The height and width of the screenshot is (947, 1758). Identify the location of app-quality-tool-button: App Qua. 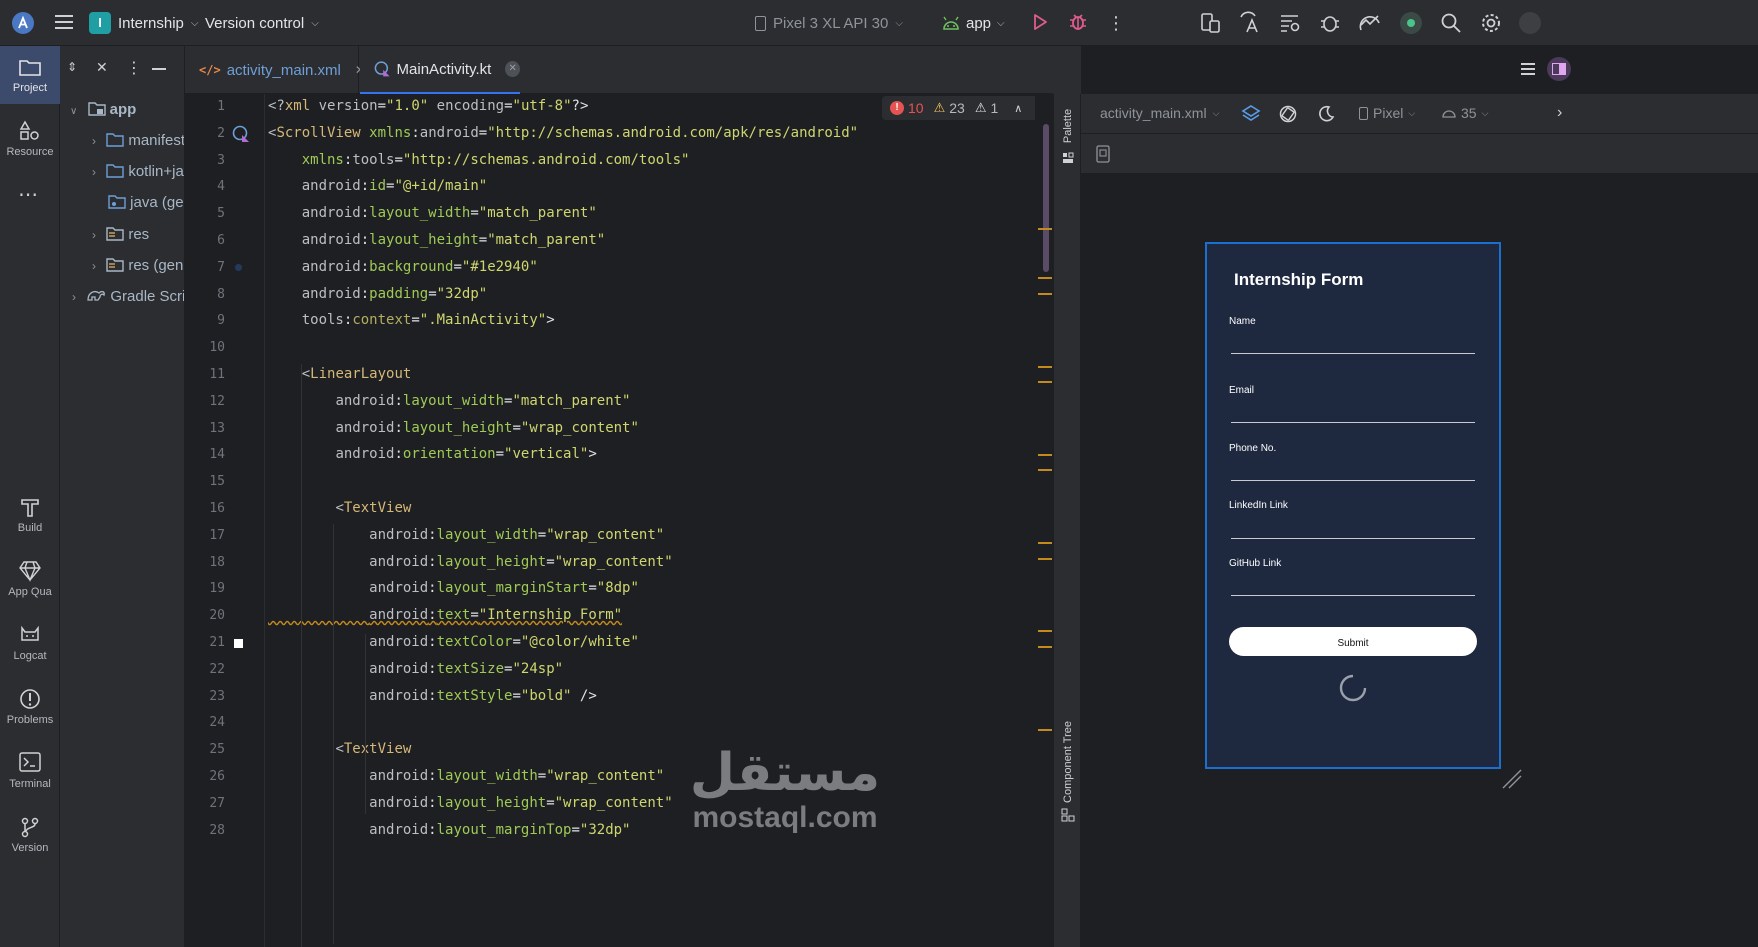
(30, 582).